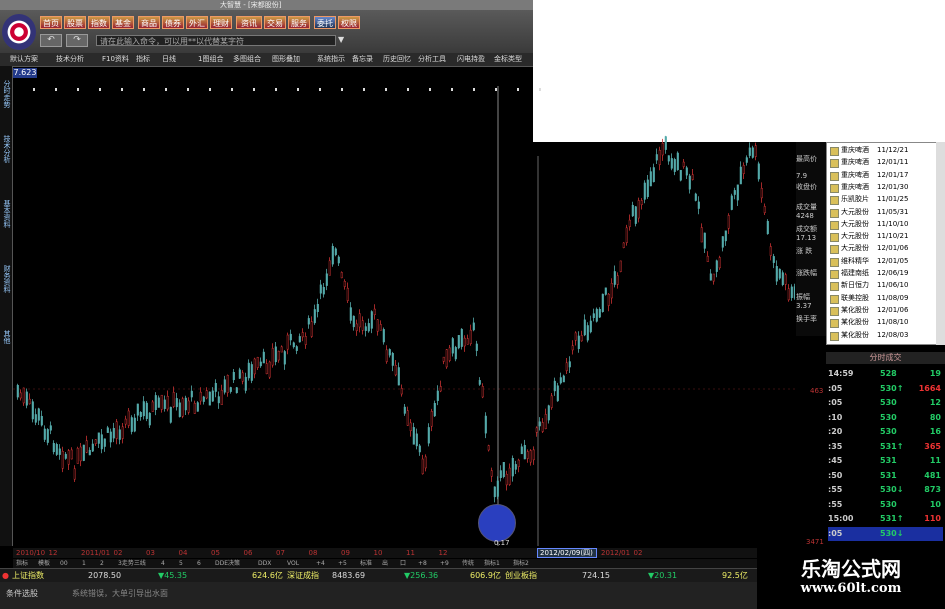 This screenshot has width=945, height=609. Describe the element at coordinates (303, 576) in the screenshot. I see `index-name: 深证成指` at that location.